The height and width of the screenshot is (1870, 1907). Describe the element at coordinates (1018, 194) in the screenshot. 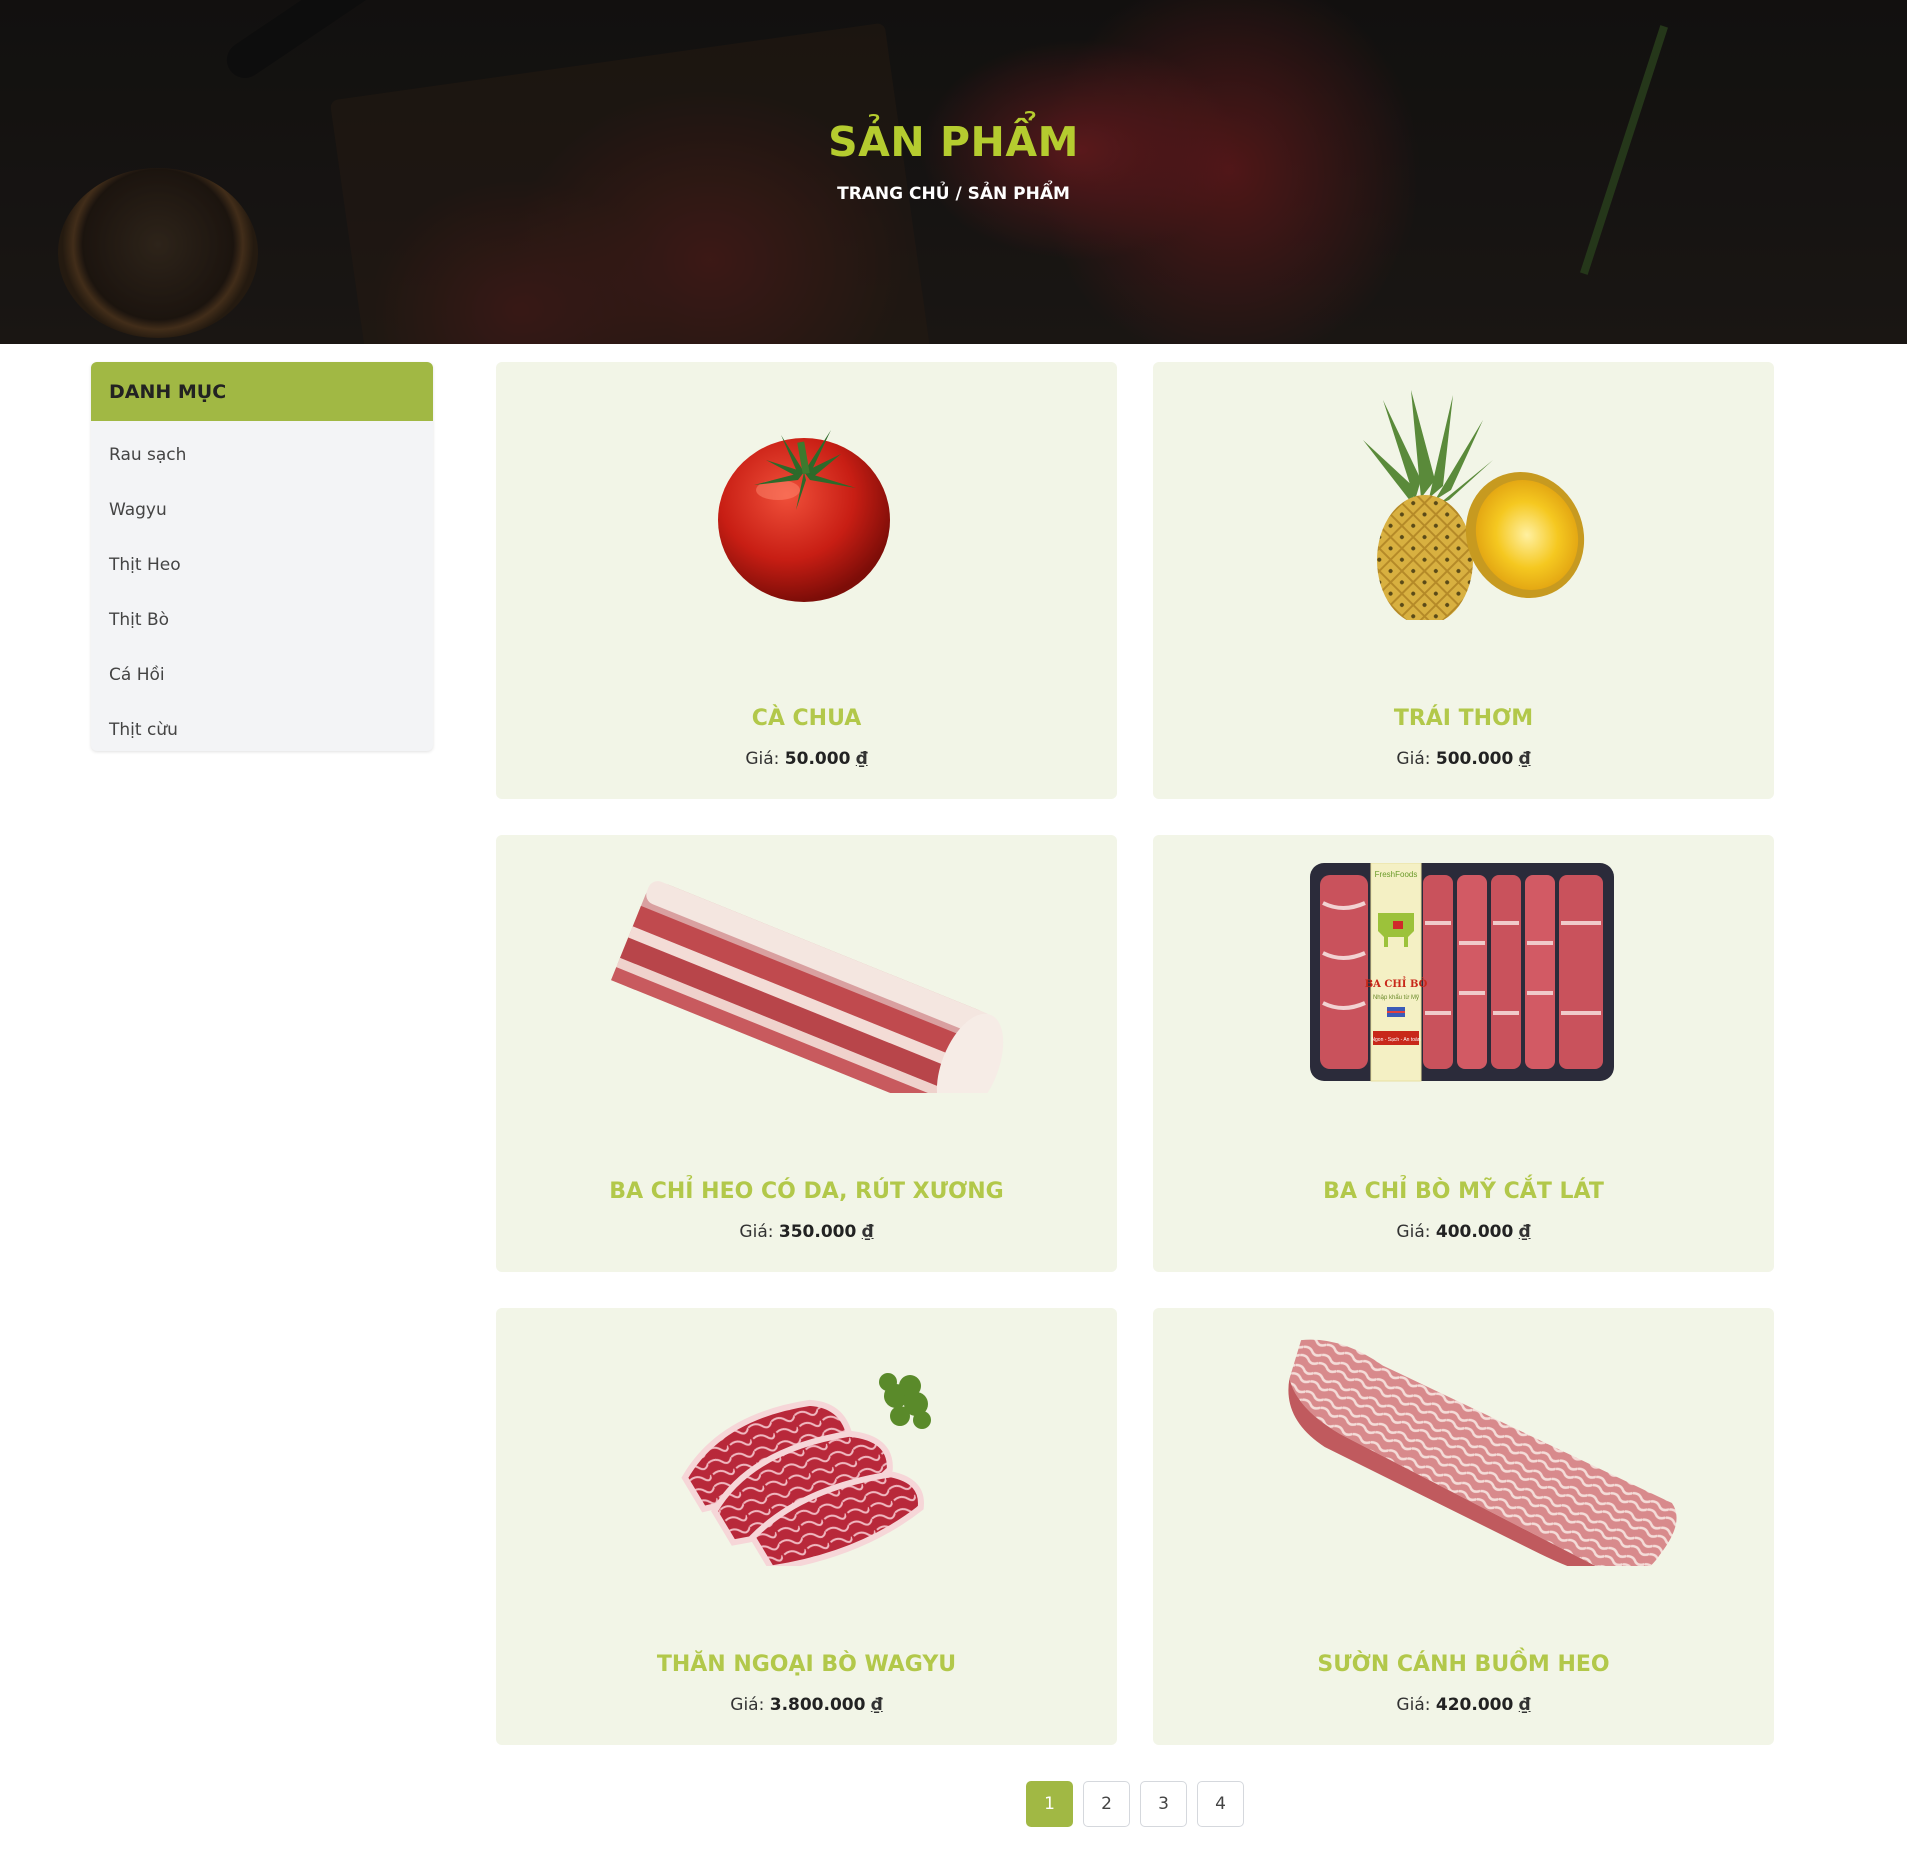

I see `breadcrumb-current: SẢN PHẨM` at that location.